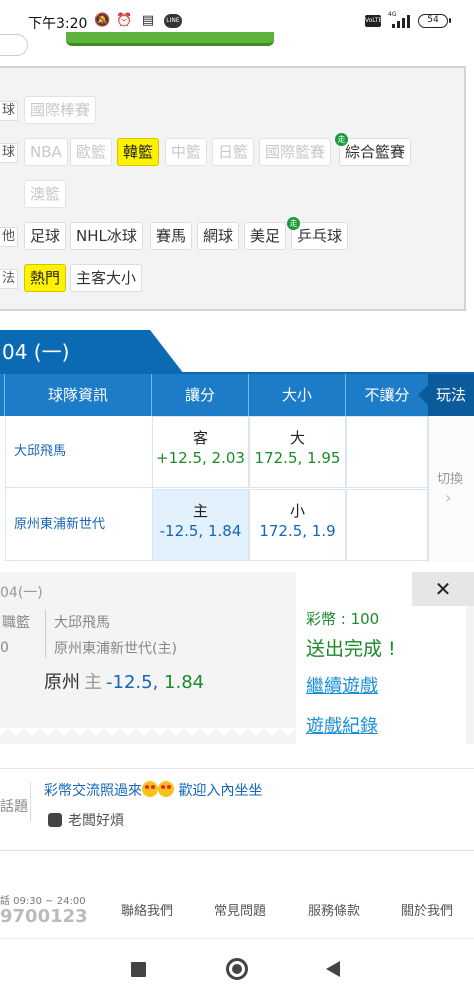 The image size is (474, 1000). What do you see at coordinates (297, 395) in the screenshot?
I see `header-over-under: 大小` at bounding box center [297, 395].